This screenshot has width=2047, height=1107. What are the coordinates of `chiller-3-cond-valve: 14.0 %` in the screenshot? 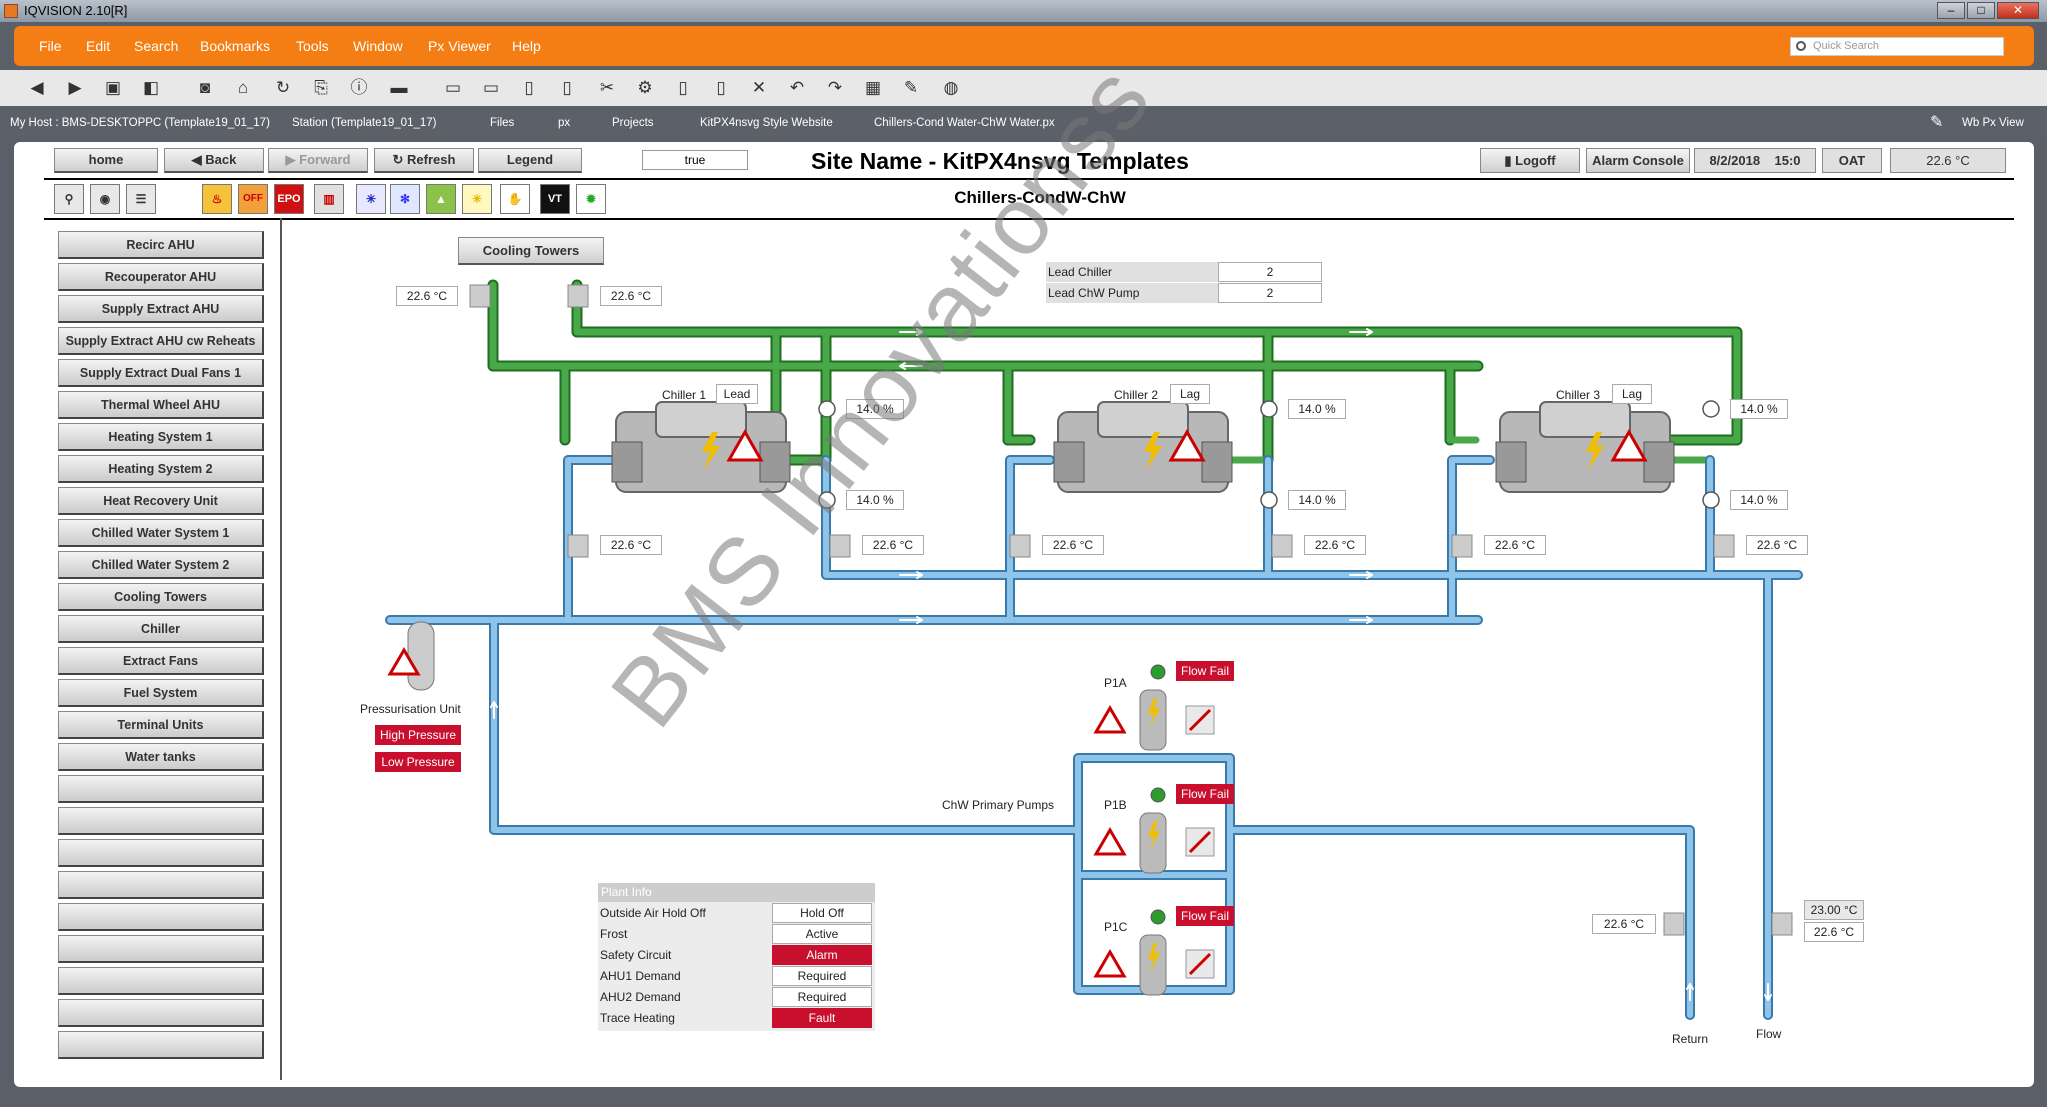 It's located at (1759, 409).